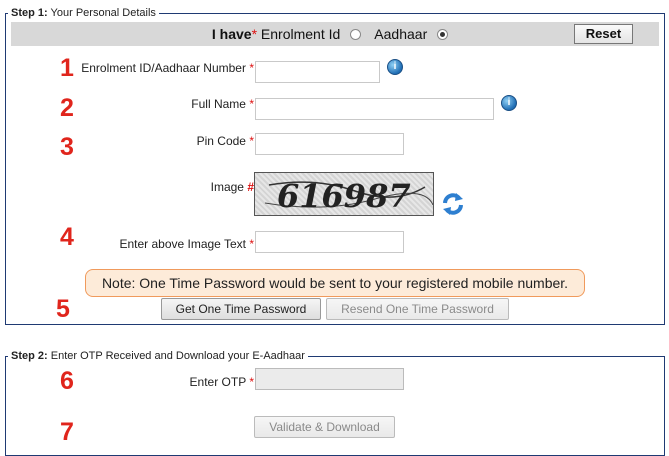  Describe the element at coordinates (453, 204) in the screenshot. I see `refresh-icon` at that location.